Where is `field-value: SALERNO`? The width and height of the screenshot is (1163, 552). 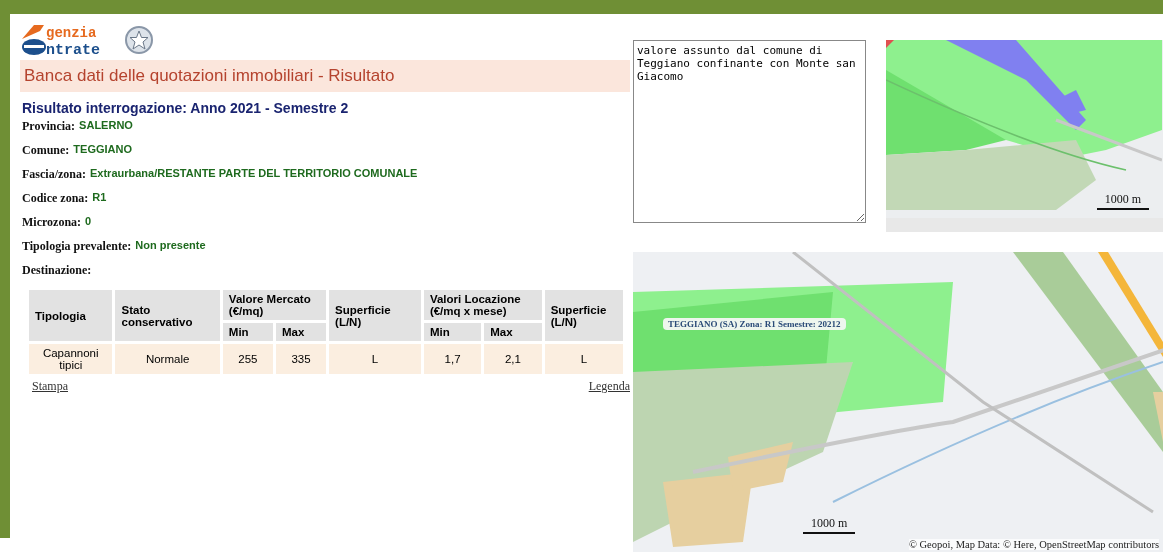
field-value: SALERNO is located at coordinates (106, 126).